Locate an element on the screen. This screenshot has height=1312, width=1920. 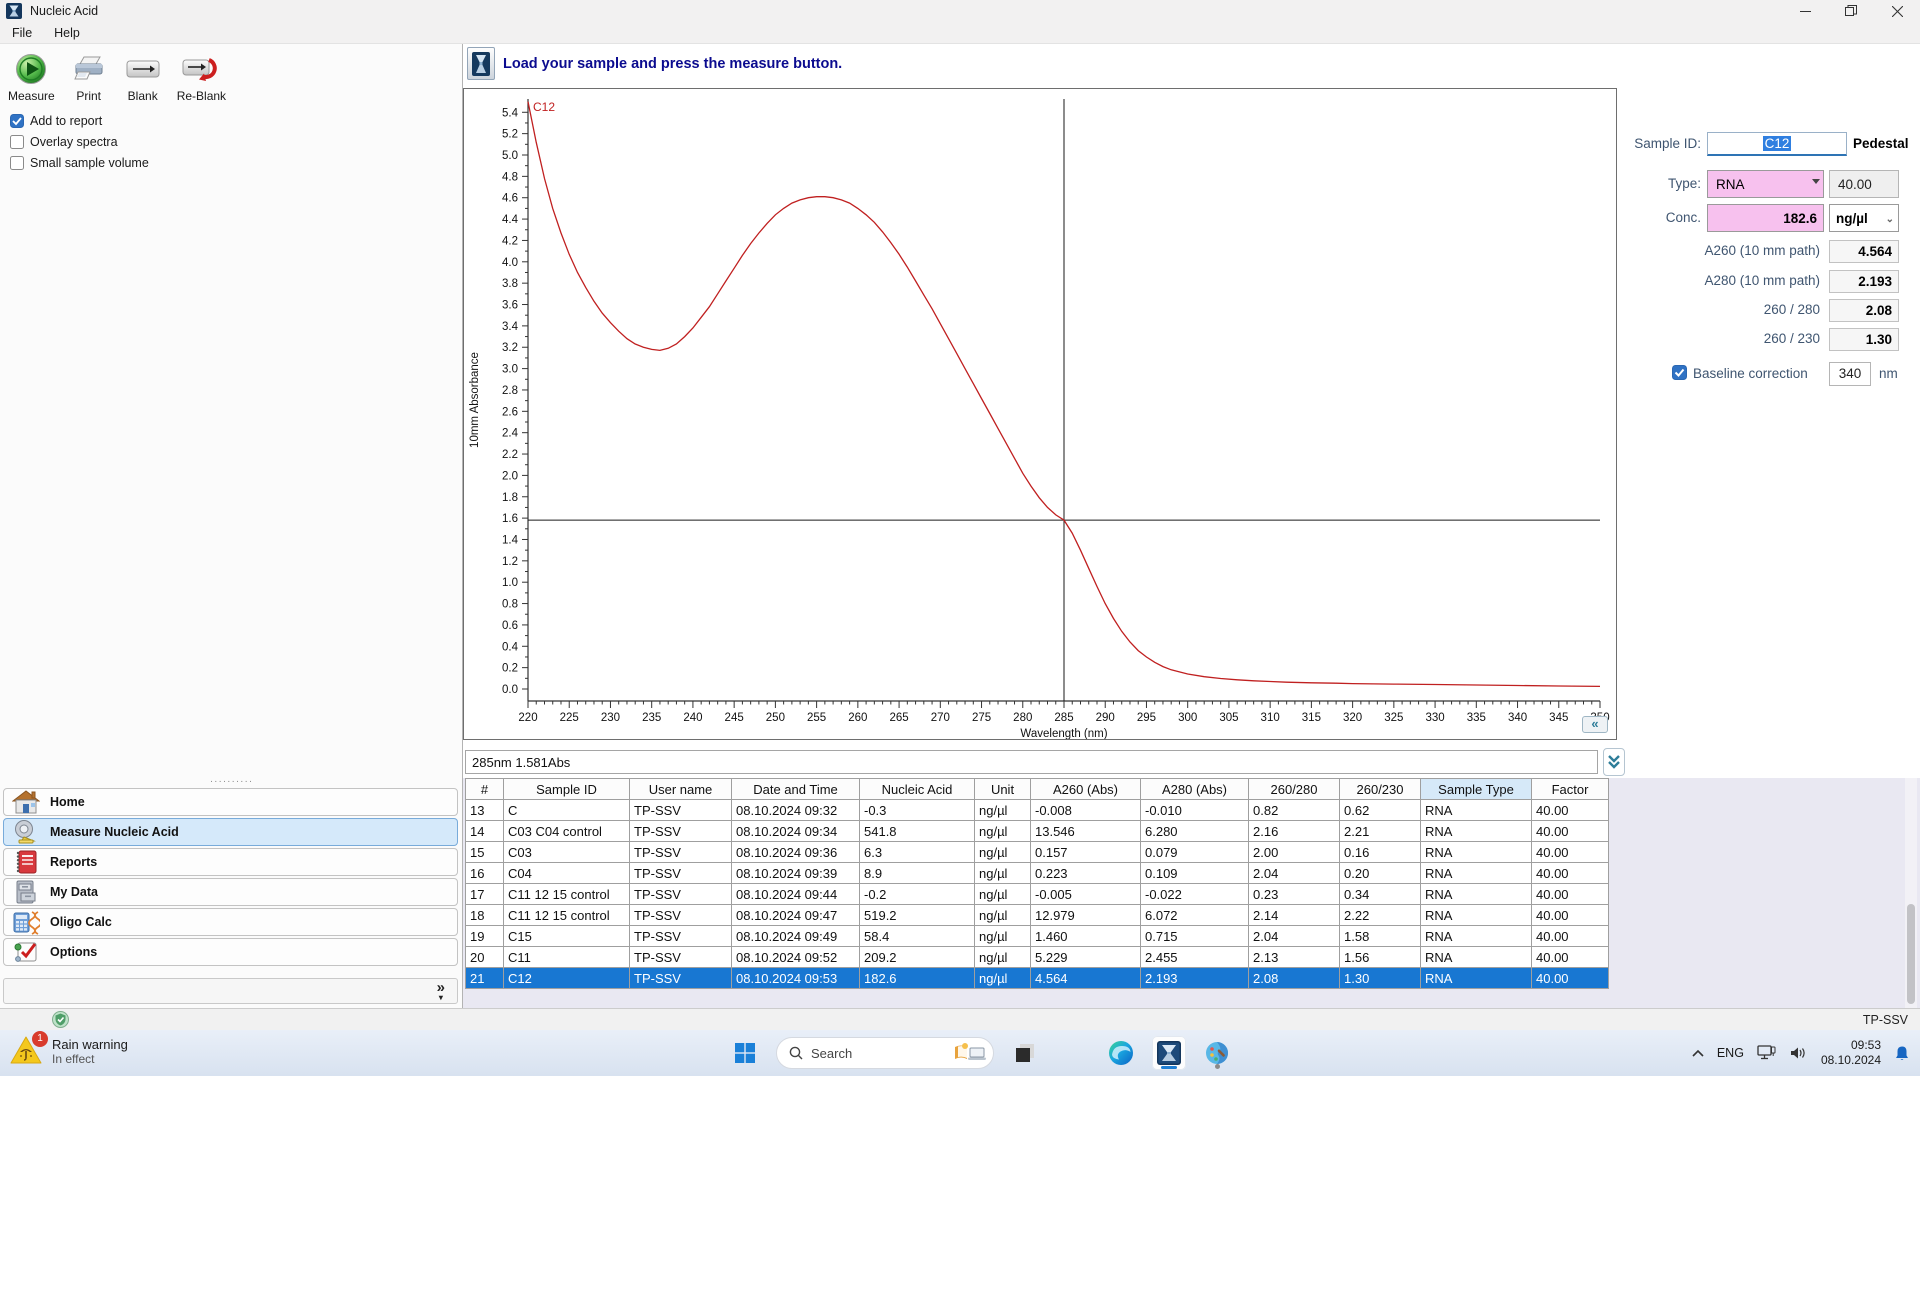
app-icon is located at coordinates (14, 11).